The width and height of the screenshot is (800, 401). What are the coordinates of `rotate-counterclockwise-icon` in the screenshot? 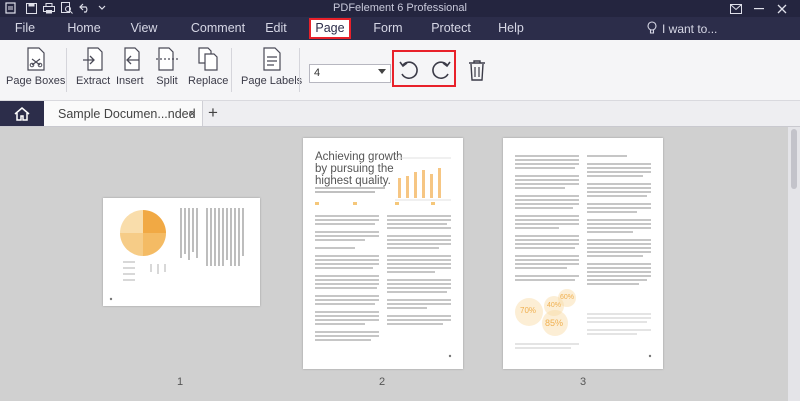 It's located at (408, 70).